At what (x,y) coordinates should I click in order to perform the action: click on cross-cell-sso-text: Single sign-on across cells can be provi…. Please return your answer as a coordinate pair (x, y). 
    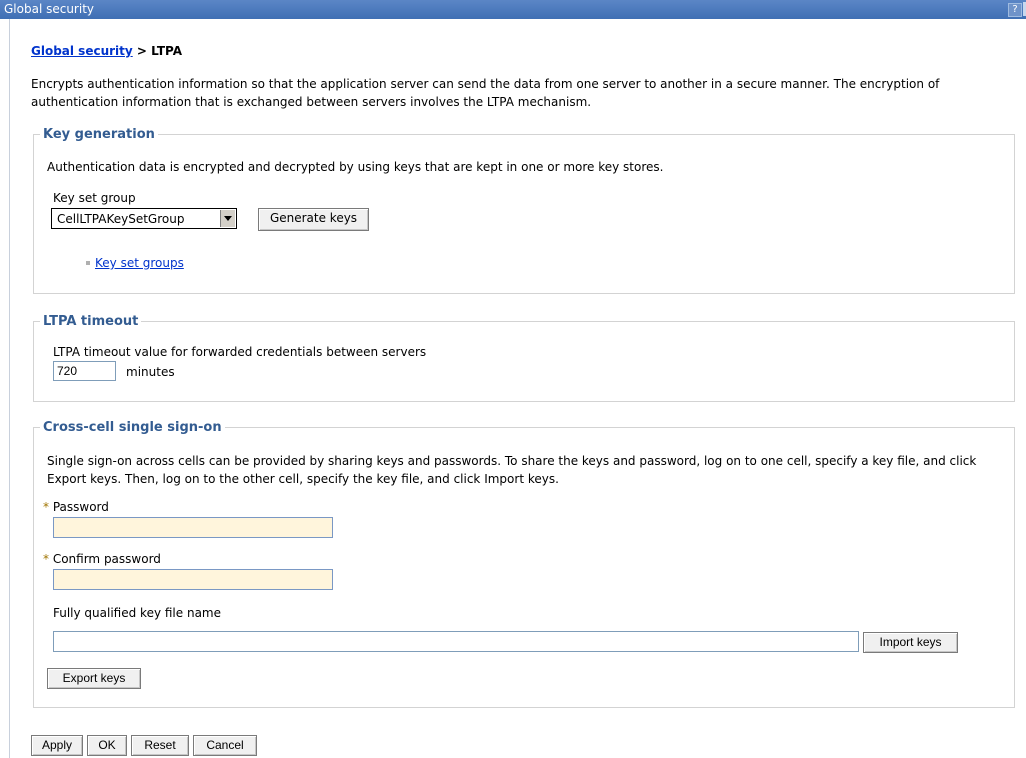
    Looking at the image, I should click on (512, 470).